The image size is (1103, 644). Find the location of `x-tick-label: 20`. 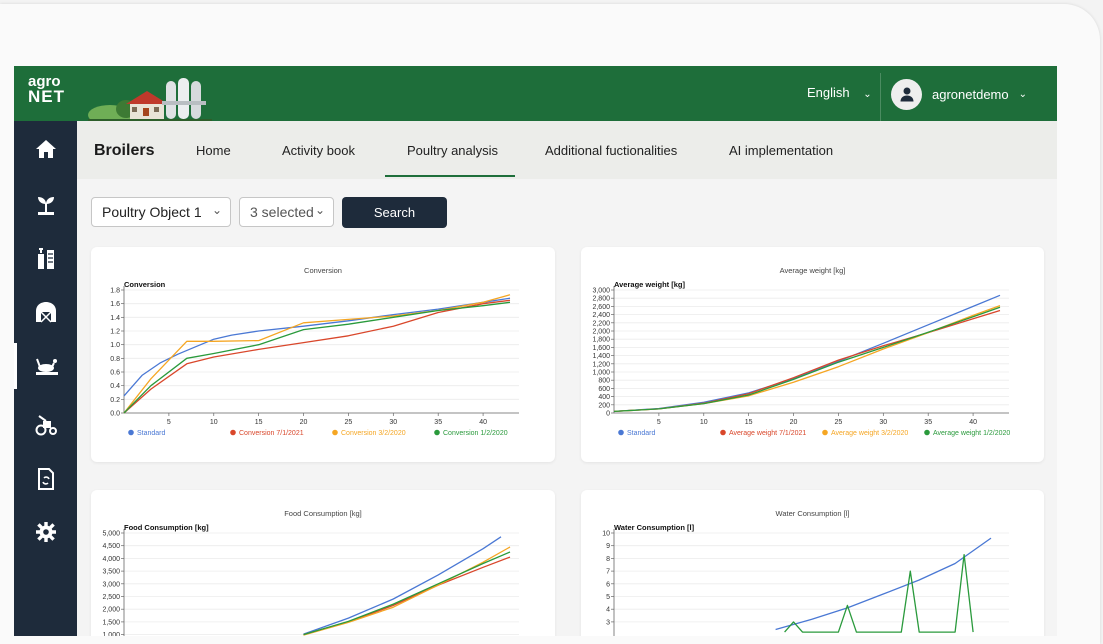

x-tick-label: 20 is located at coordinates (794, 422).